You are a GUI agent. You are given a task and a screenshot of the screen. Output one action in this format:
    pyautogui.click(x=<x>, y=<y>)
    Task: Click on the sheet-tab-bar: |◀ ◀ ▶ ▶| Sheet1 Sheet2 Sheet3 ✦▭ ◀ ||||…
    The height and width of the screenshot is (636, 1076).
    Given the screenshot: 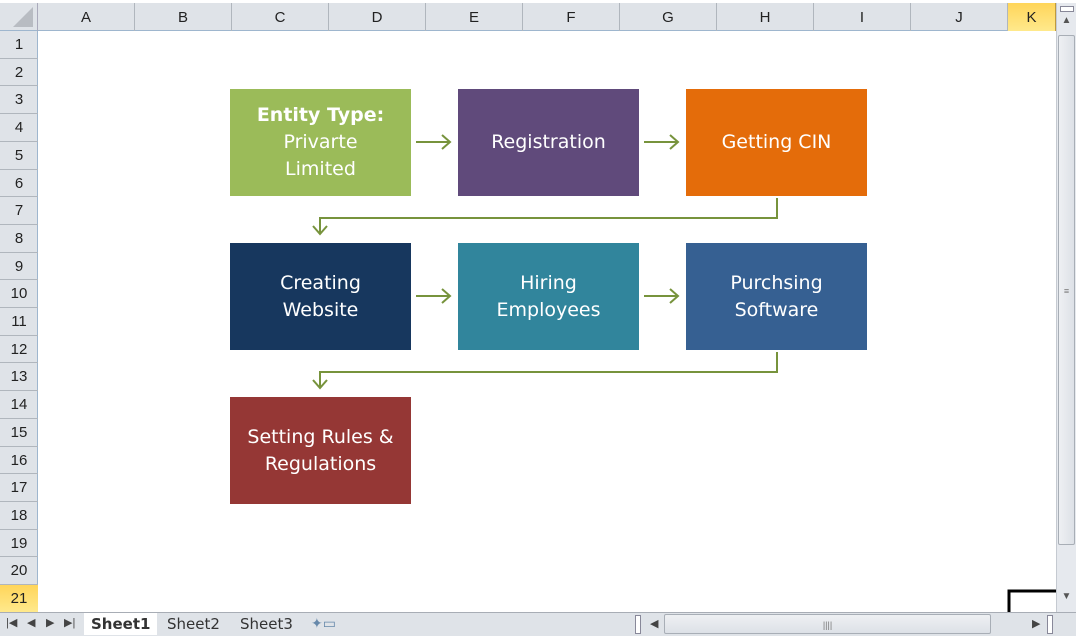 What is the action you would take?
    pyautogui.click(x=538, y=624)
    